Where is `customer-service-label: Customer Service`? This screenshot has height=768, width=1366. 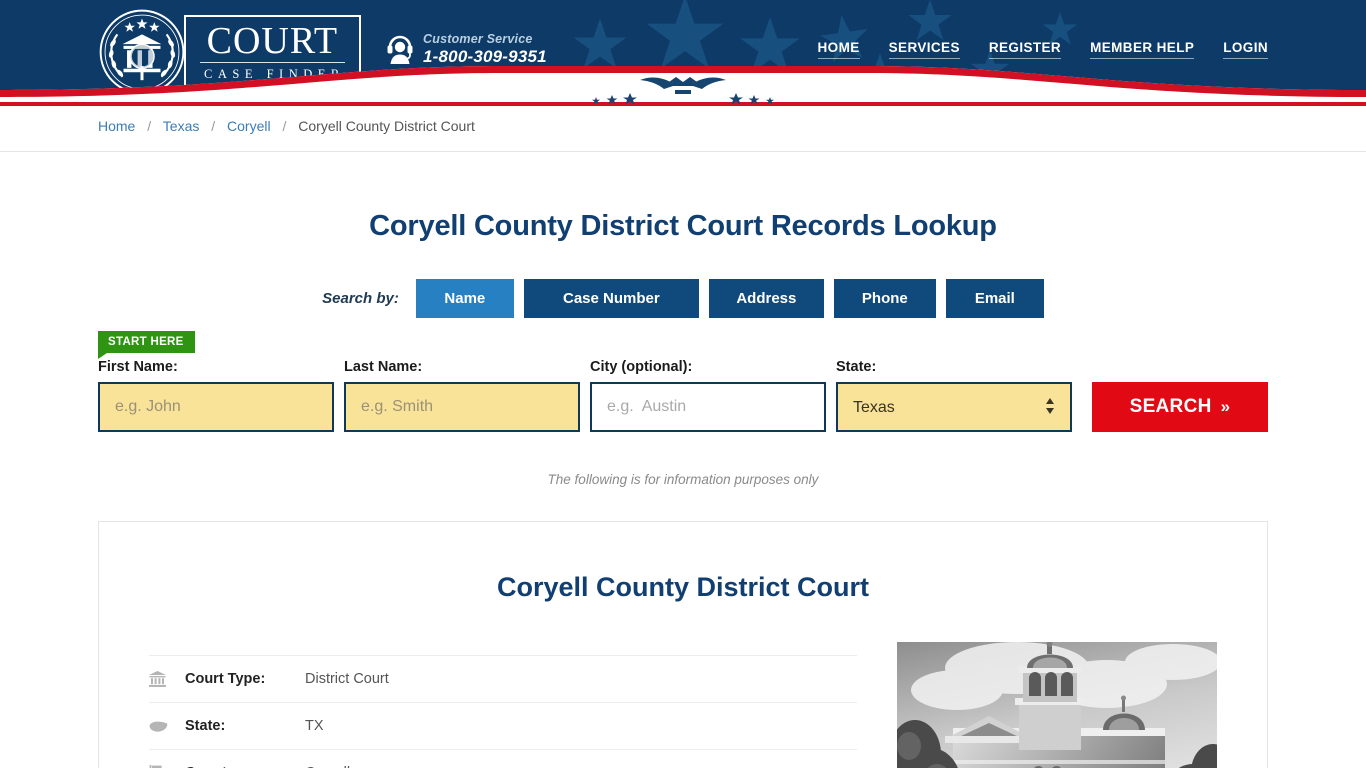
customer-service-label: Customer Service is located at coordinates (478, 39).